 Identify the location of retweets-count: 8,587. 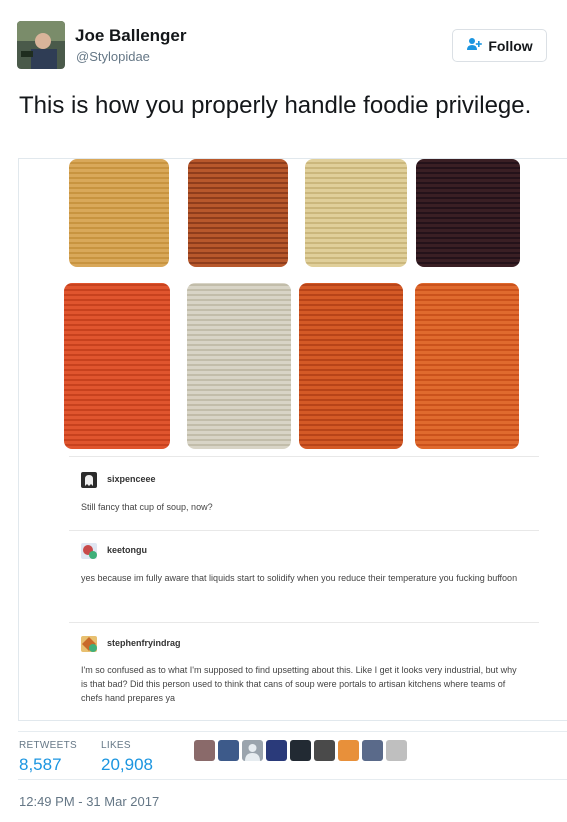
(40, 765).